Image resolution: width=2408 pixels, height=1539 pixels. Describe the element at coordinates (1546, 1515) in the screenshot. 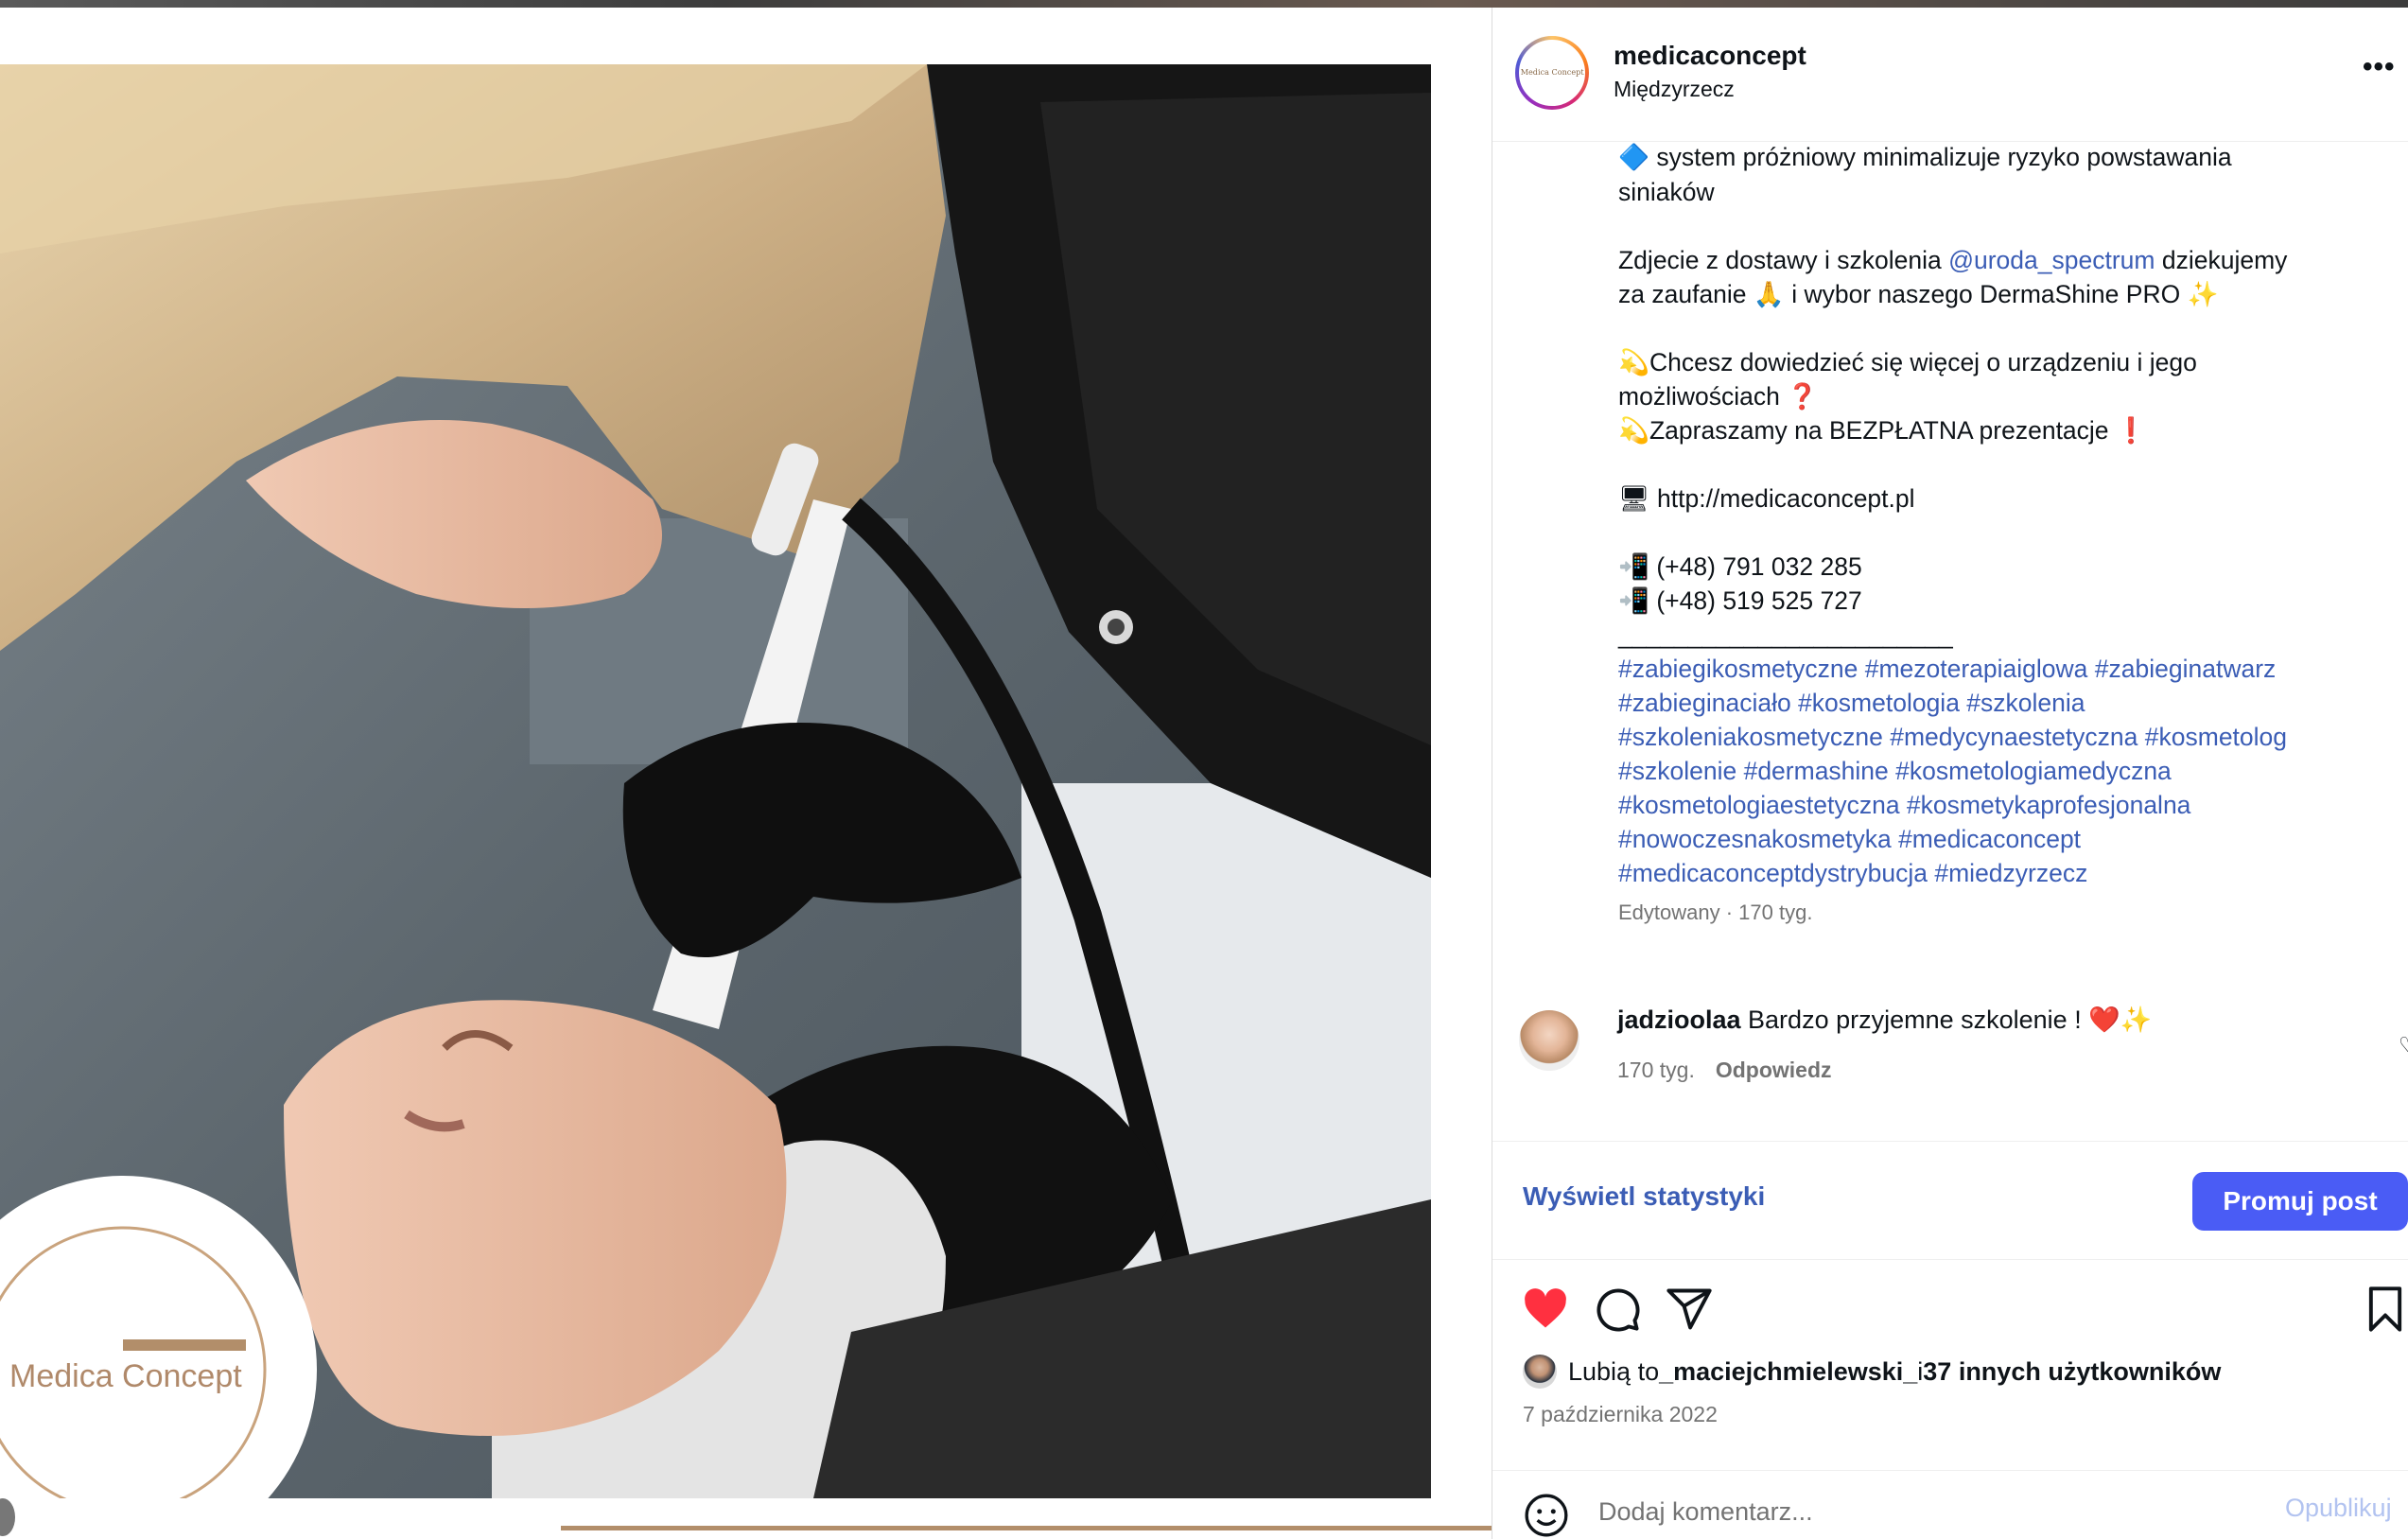

I see `emoji-icon` at that location.